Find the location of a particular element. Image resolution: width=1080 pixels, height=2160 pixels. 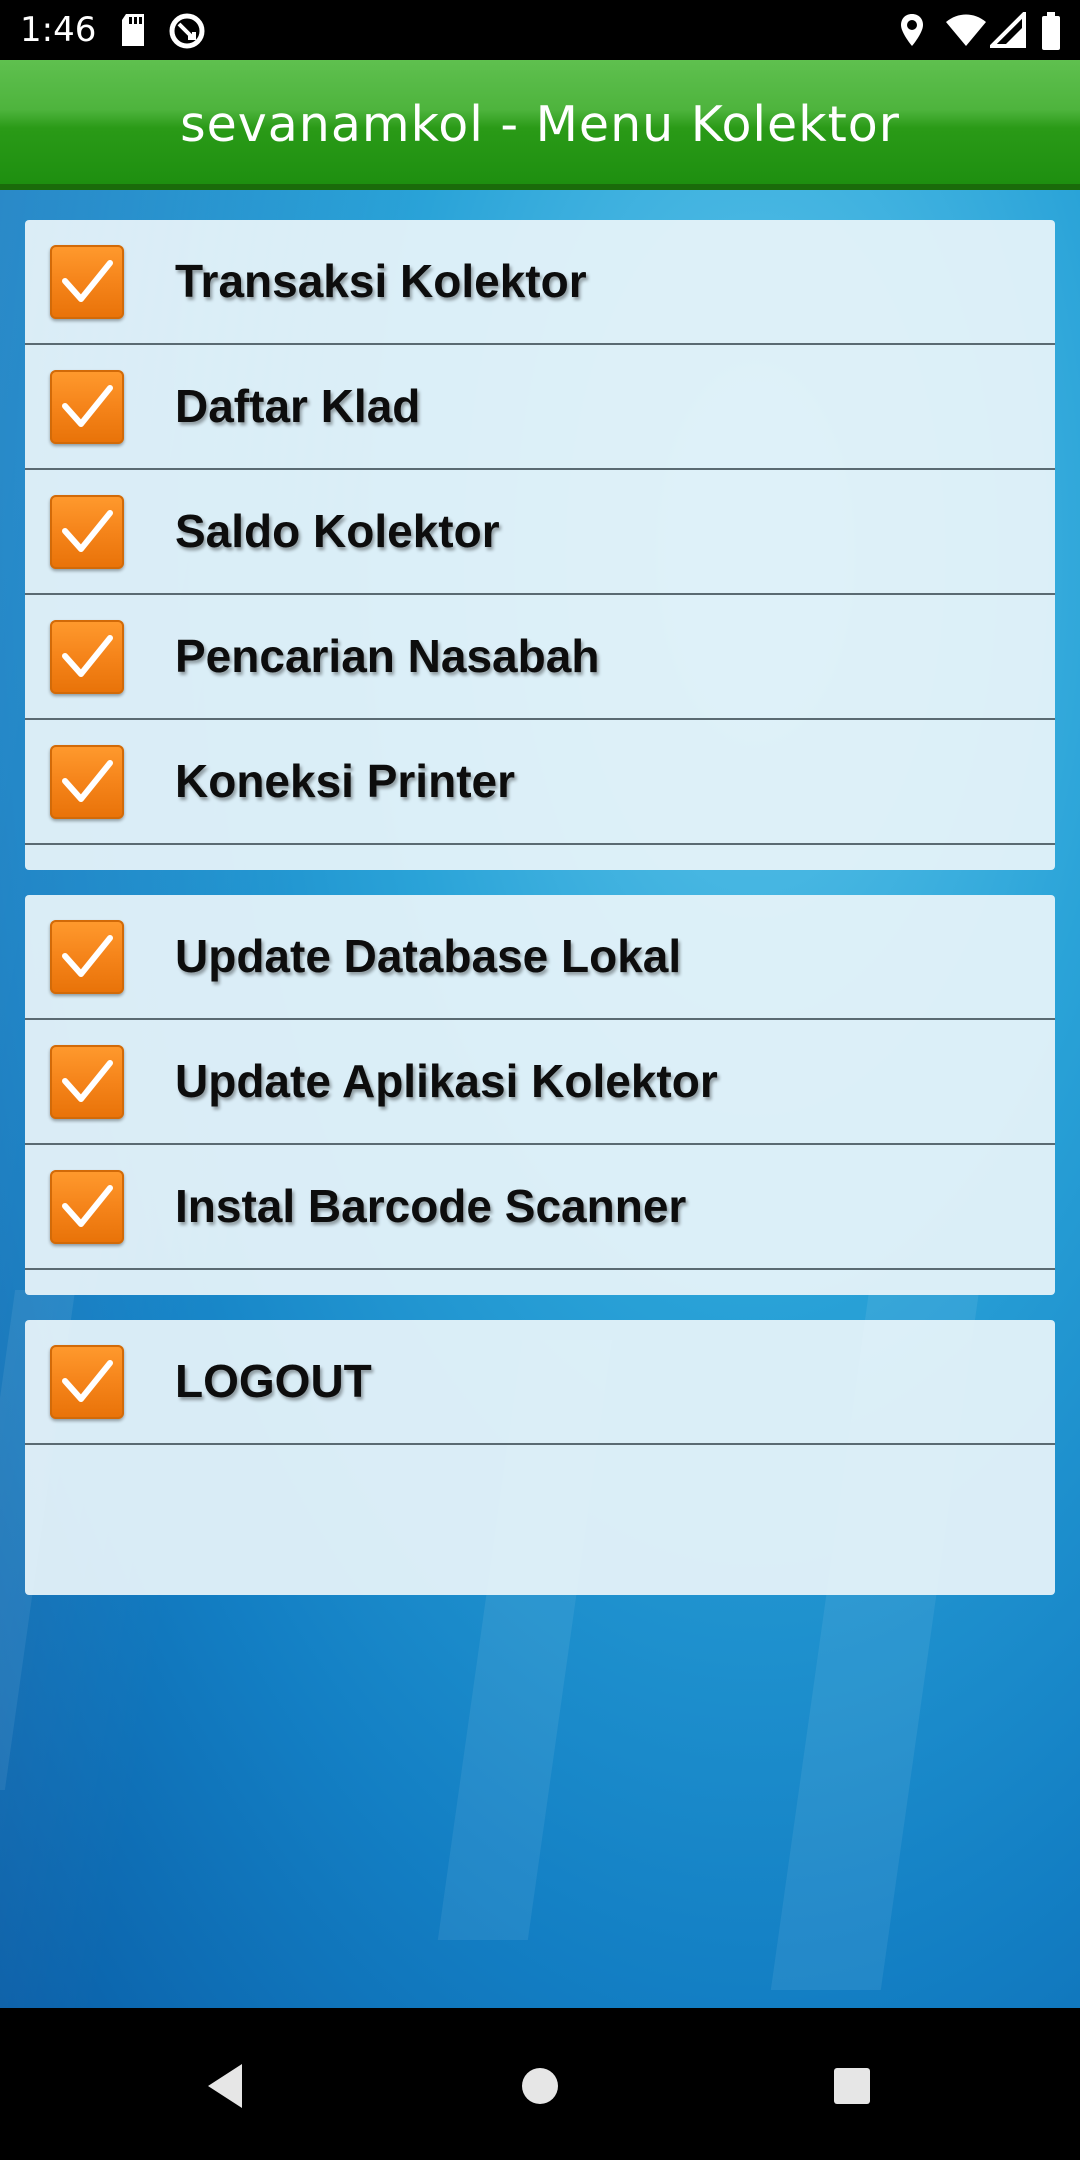

menu-item-label: Daftar Klad is located at coordinates (298, 406).